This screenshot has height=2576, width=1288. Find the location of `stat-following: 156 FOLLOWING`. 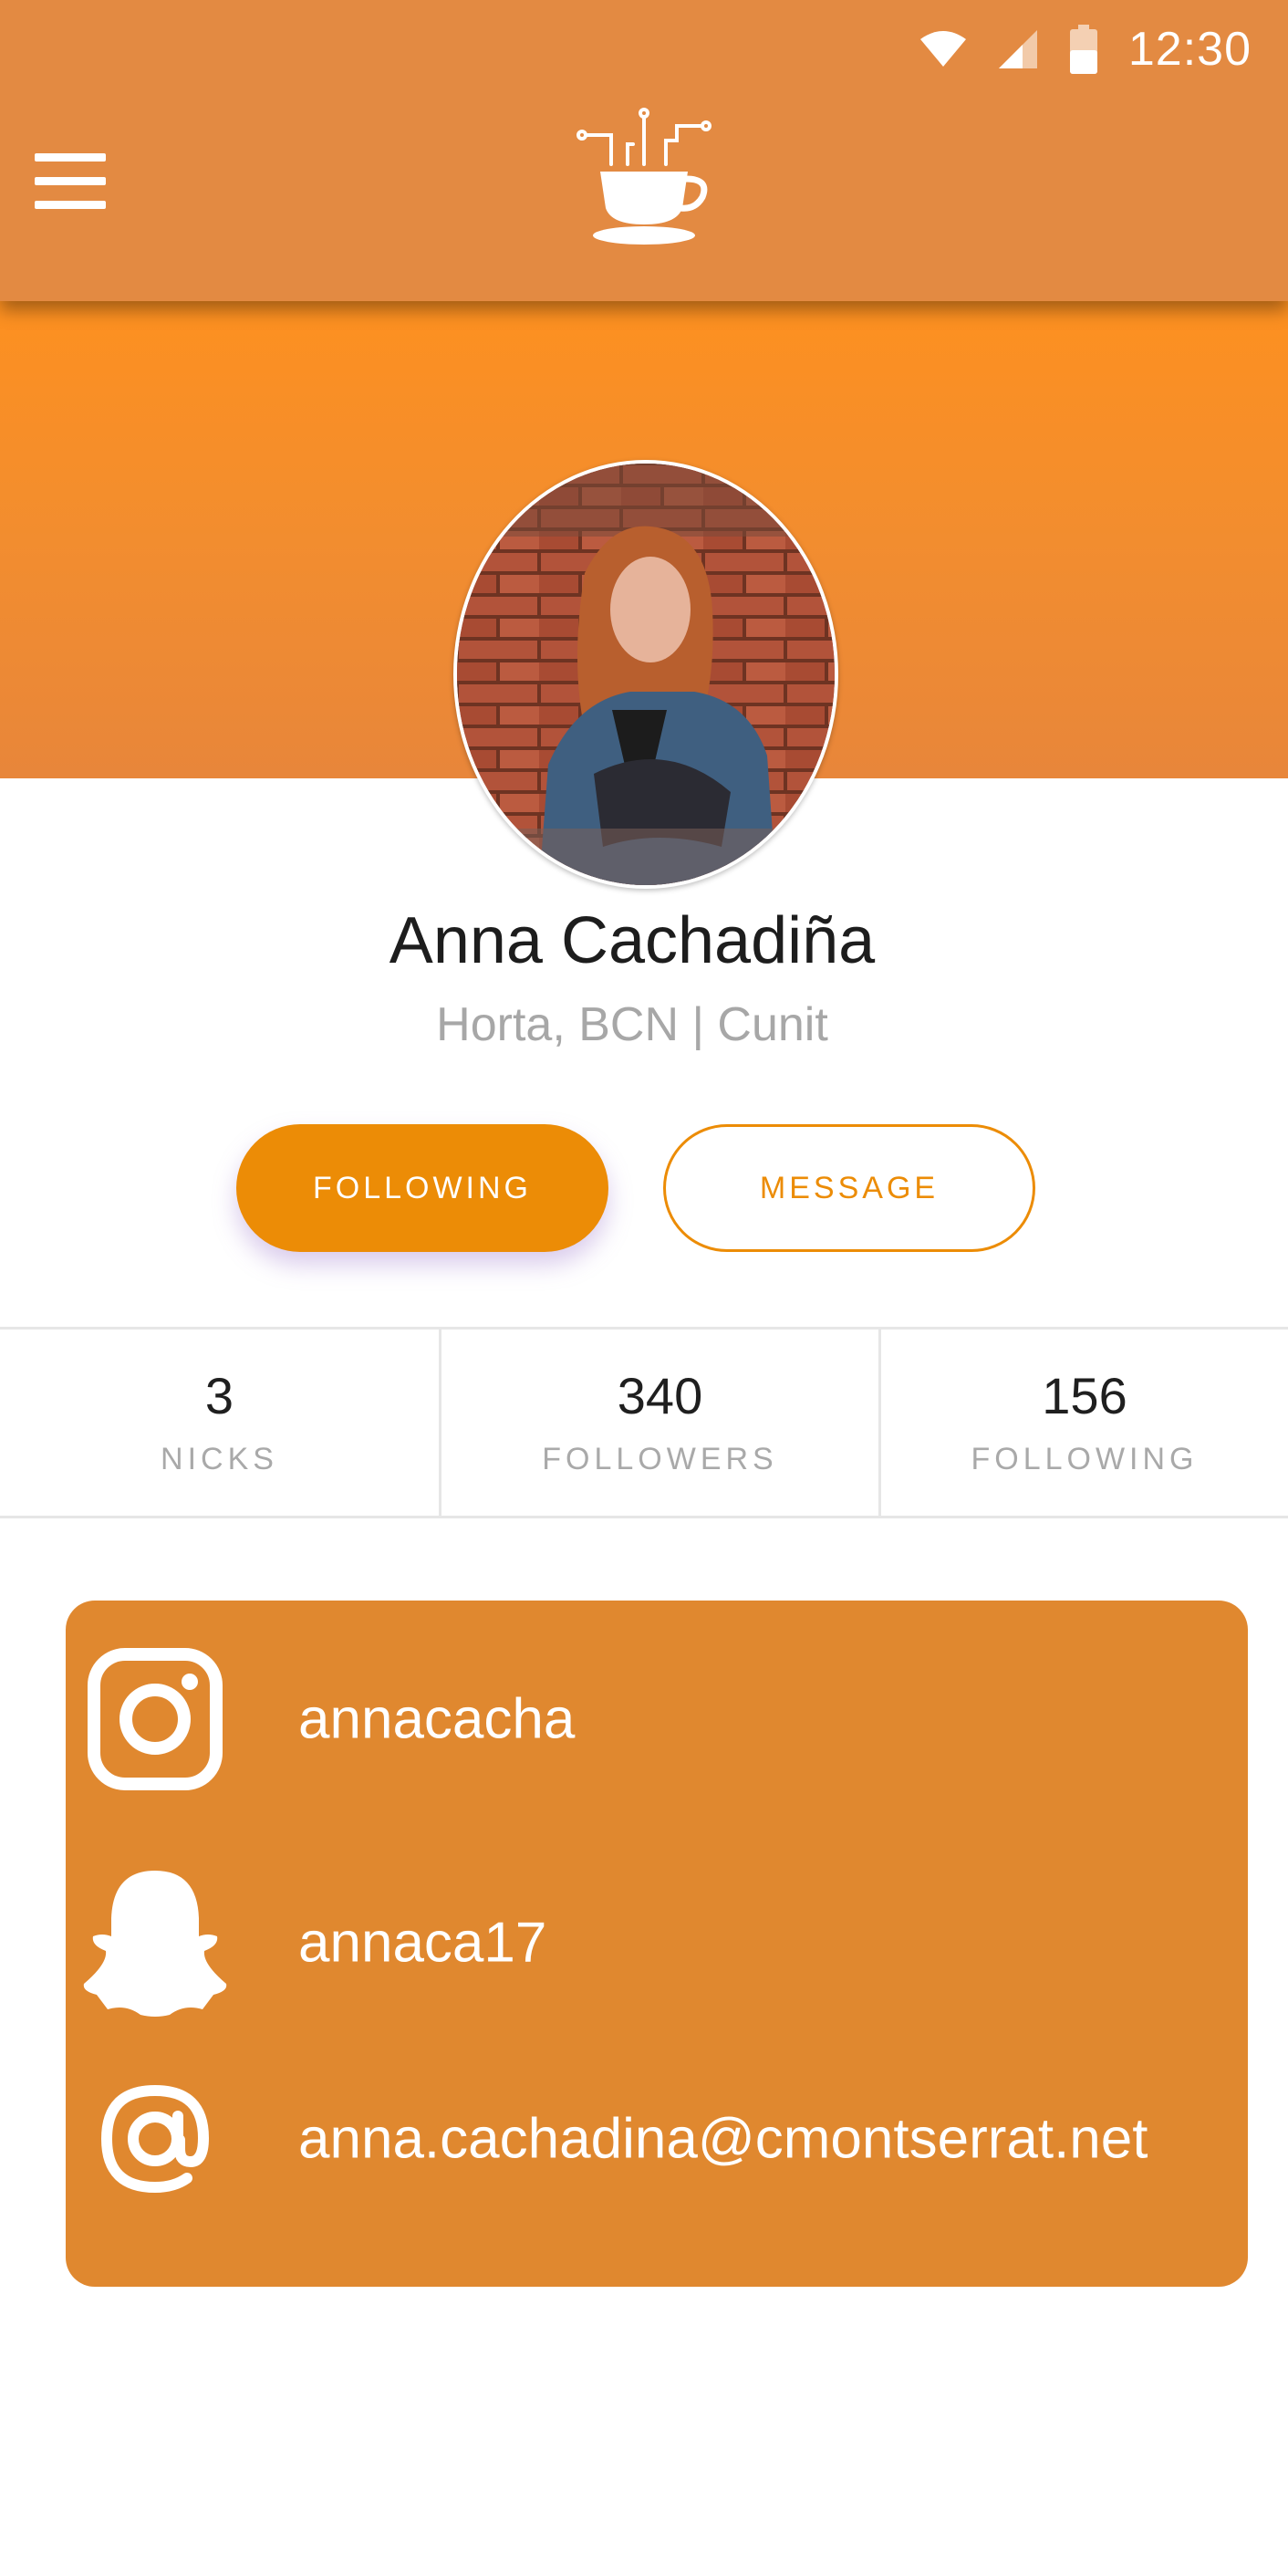

stat-following: 156 FOLLOWING is located at coordinates (1083, 1423).